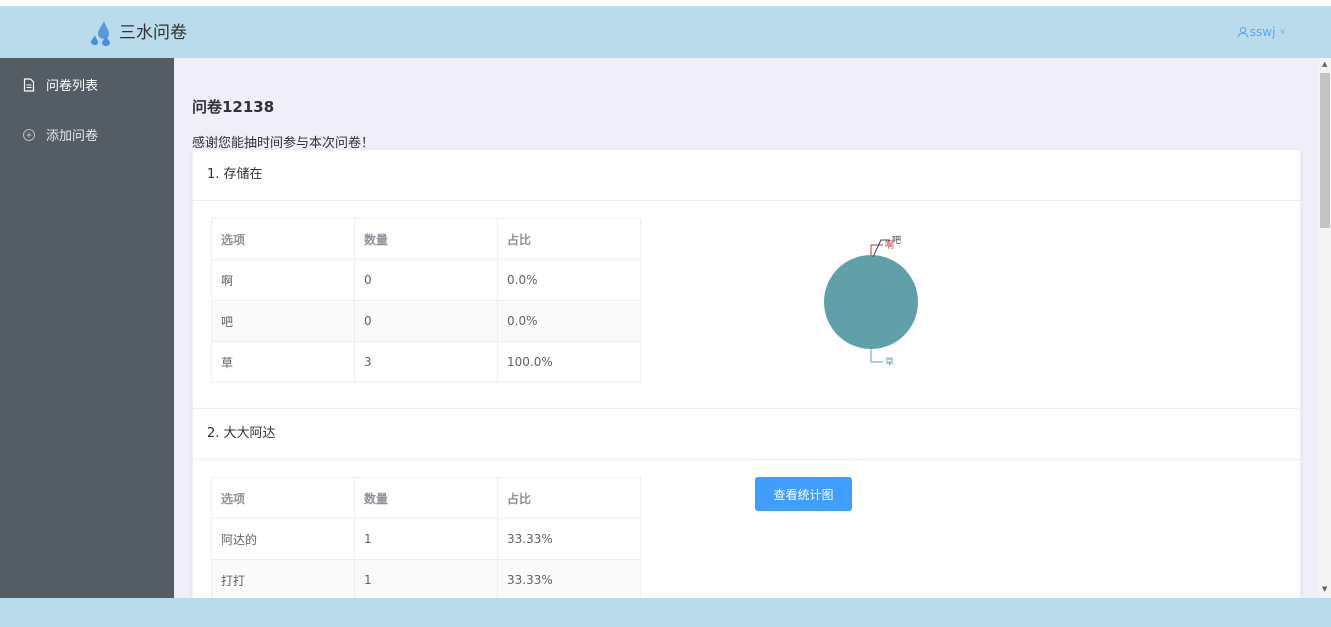  I want to click on scrollbar-thumb, so click(1325, 150).